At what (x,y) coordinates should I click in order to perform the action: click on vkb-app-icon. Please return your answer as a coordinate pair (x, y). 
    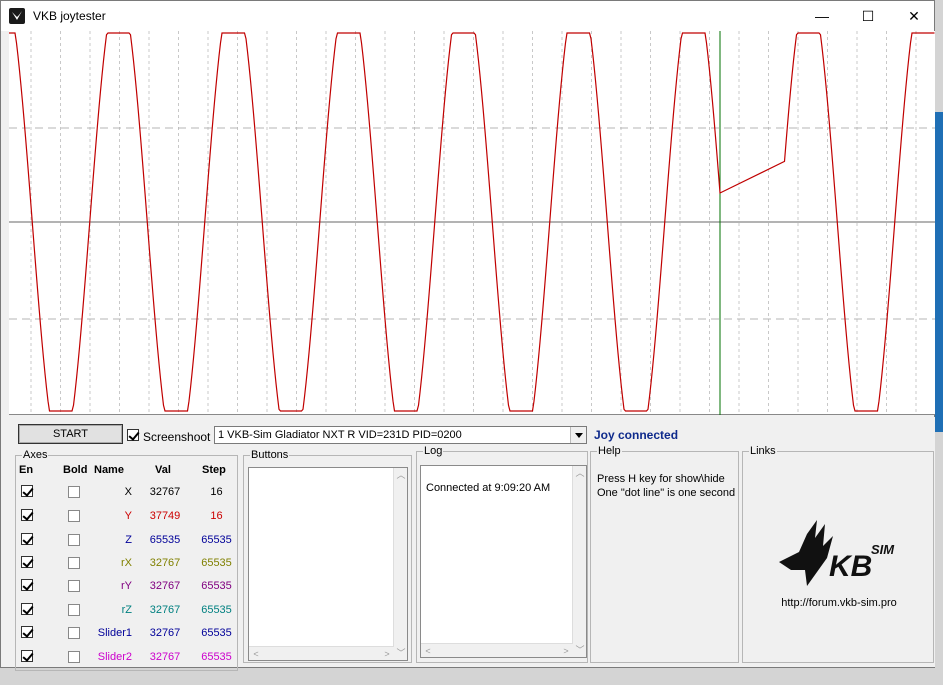
    Looking at the image, I should click on (17, 16).